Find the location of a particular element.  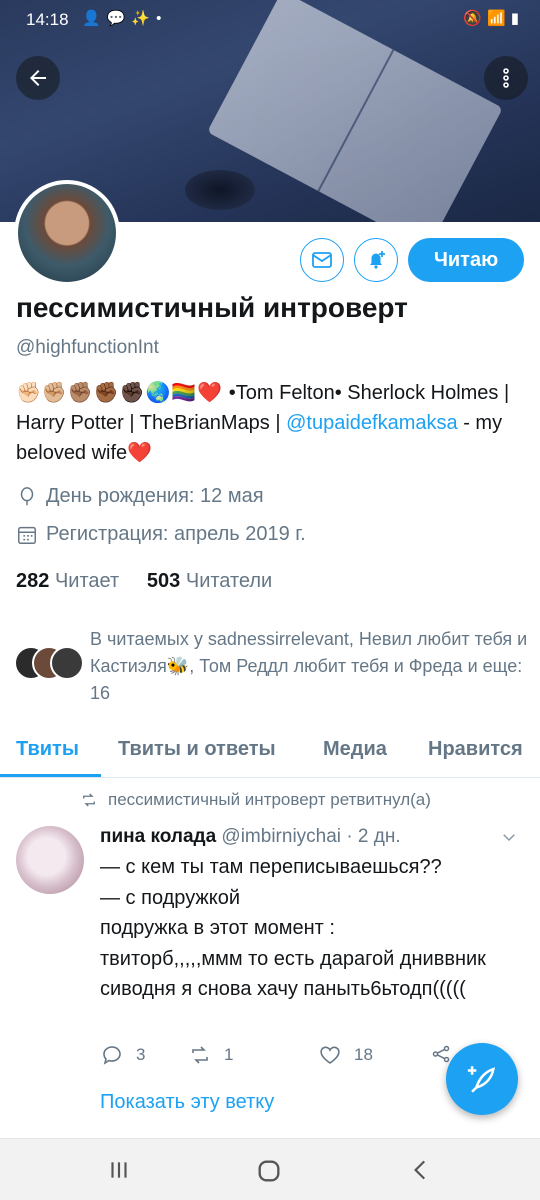

following-count: 282 is located at coordinates (33, 581).